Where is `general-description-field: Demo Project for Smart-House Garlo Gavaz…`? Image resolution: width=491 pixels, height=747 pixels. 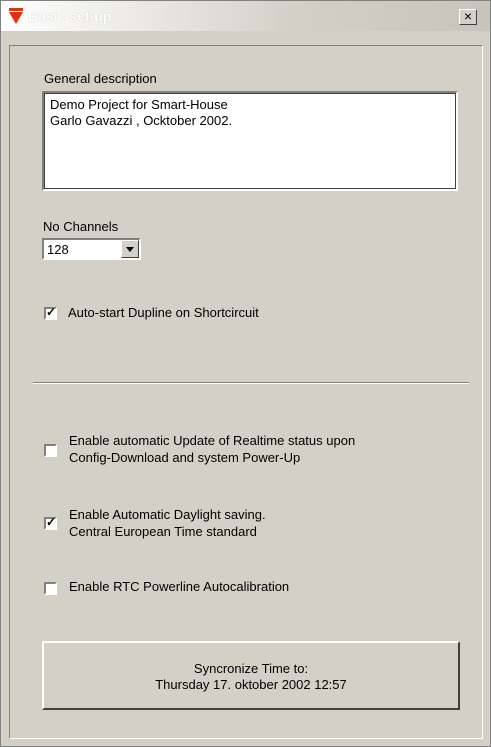
general-description-field: Demo Project for Smart-House Garlo Gavaz… is located at coordinates (250, 141).